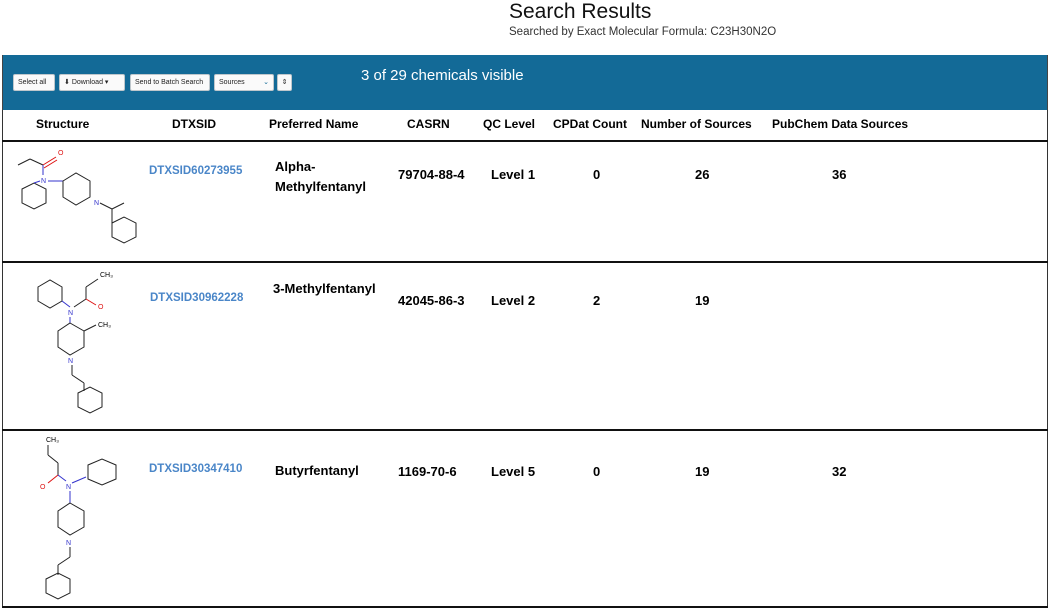 The image size is (1050, 609). What do you see at coordinates (34, 82) in the screenshot?
I see `select-all-button: Select all` at bounding box center [34, 82].